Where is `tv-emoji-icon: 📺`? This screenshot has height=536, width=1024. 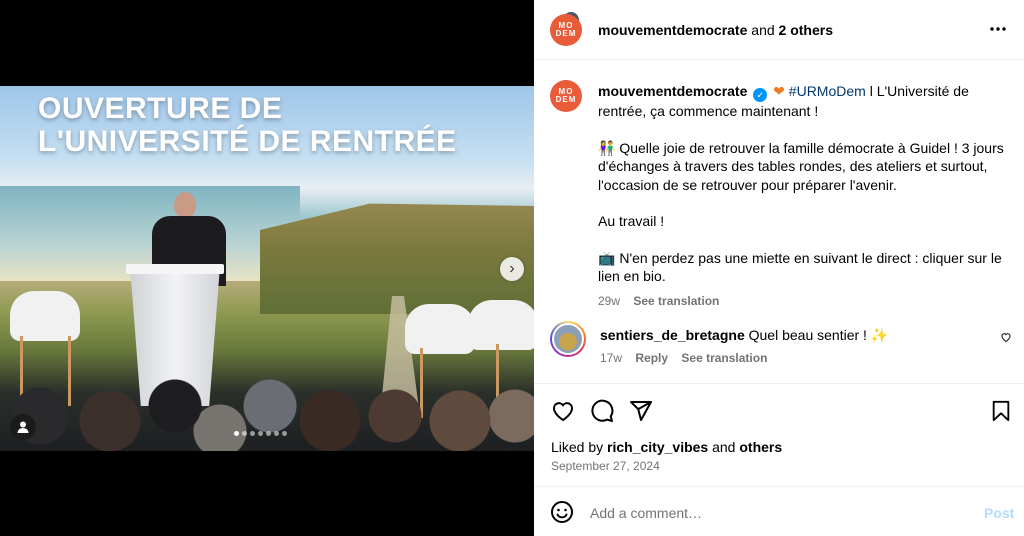
tv-emoji-icon: 📺 is located at coordinates (607, 257).